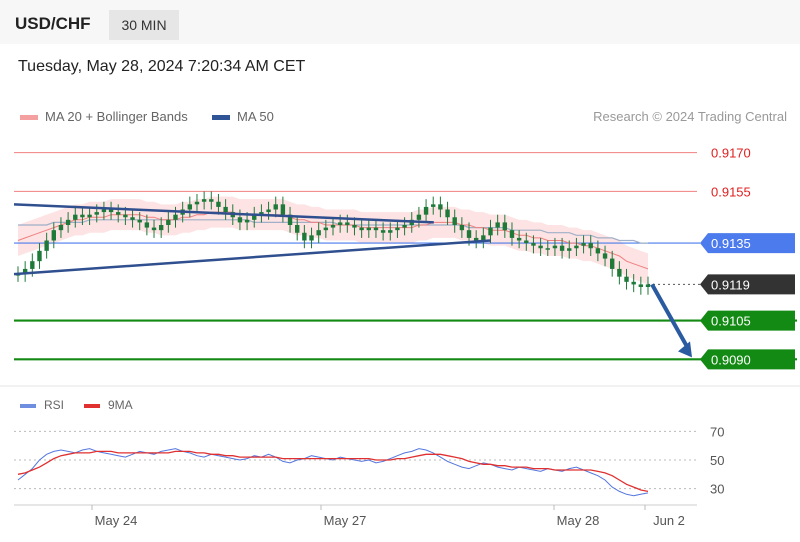 Image resolution: width=800 pixels, height=542 pixels. I want to click on x-tick-label: May 27, so click(345, 520).